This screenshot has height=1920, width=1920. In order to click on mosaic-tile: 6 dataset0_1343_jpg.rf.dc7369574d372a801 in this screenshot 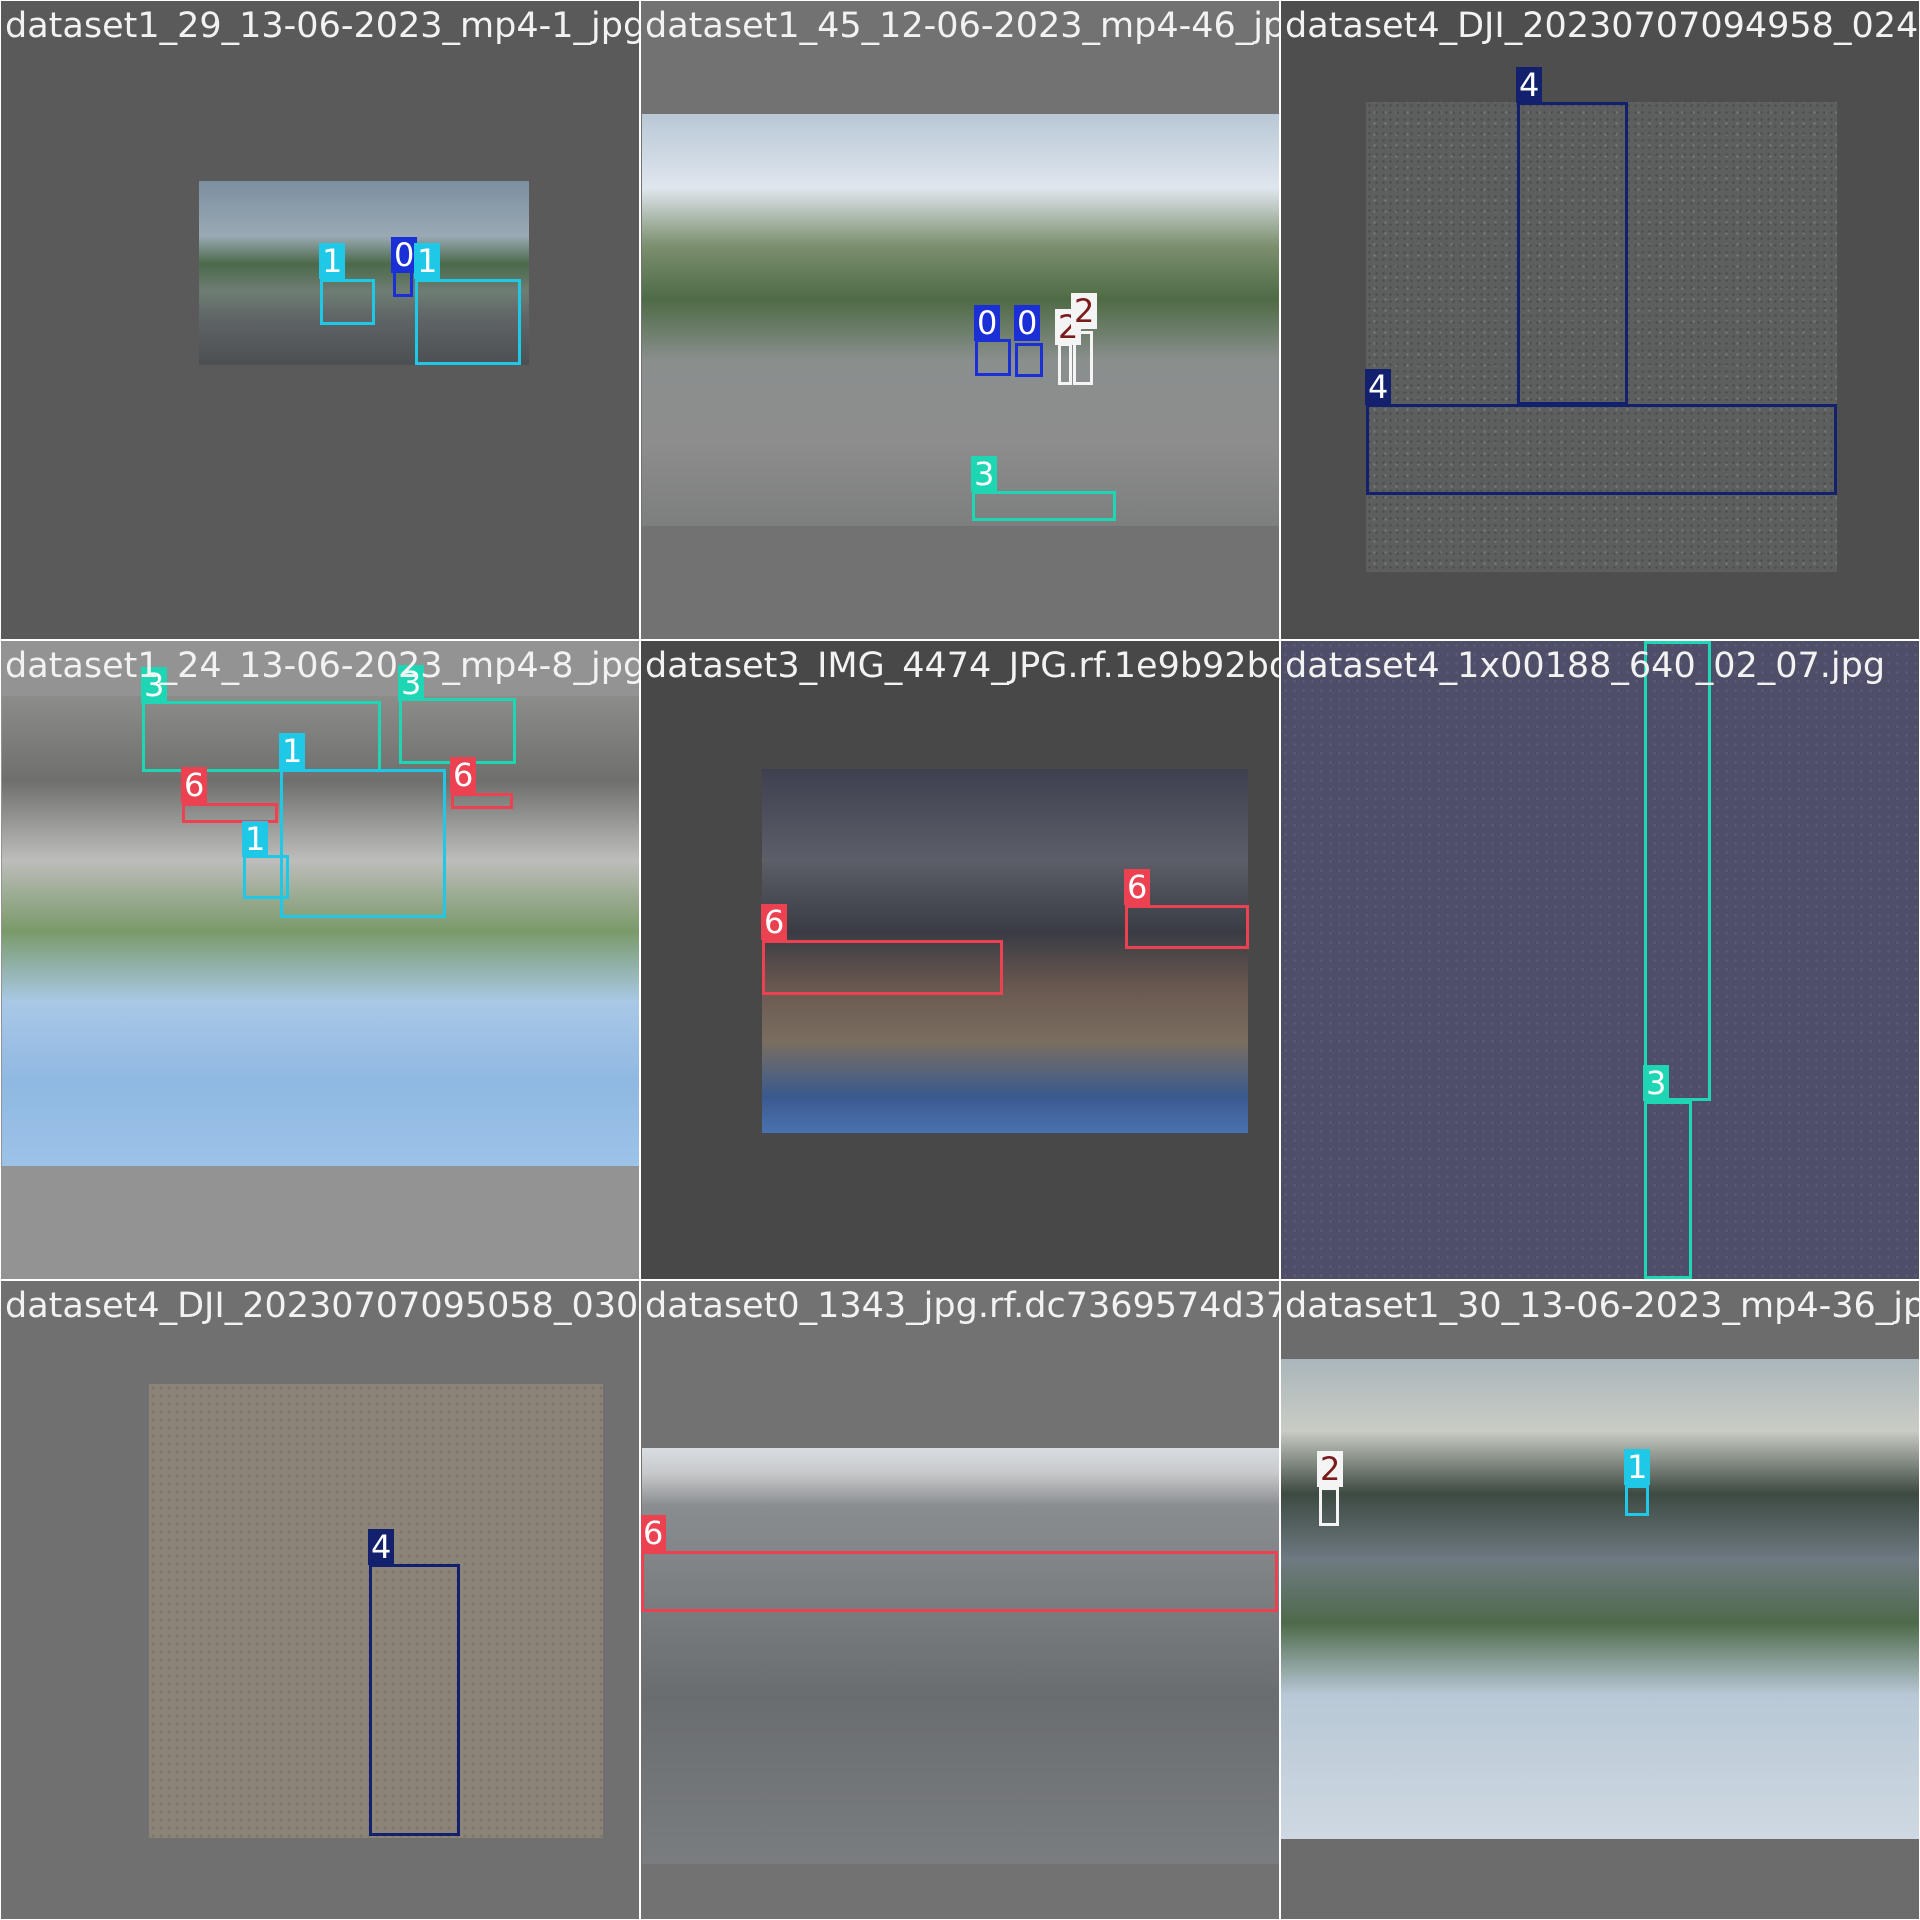, I will do `click(960, 1600)`.